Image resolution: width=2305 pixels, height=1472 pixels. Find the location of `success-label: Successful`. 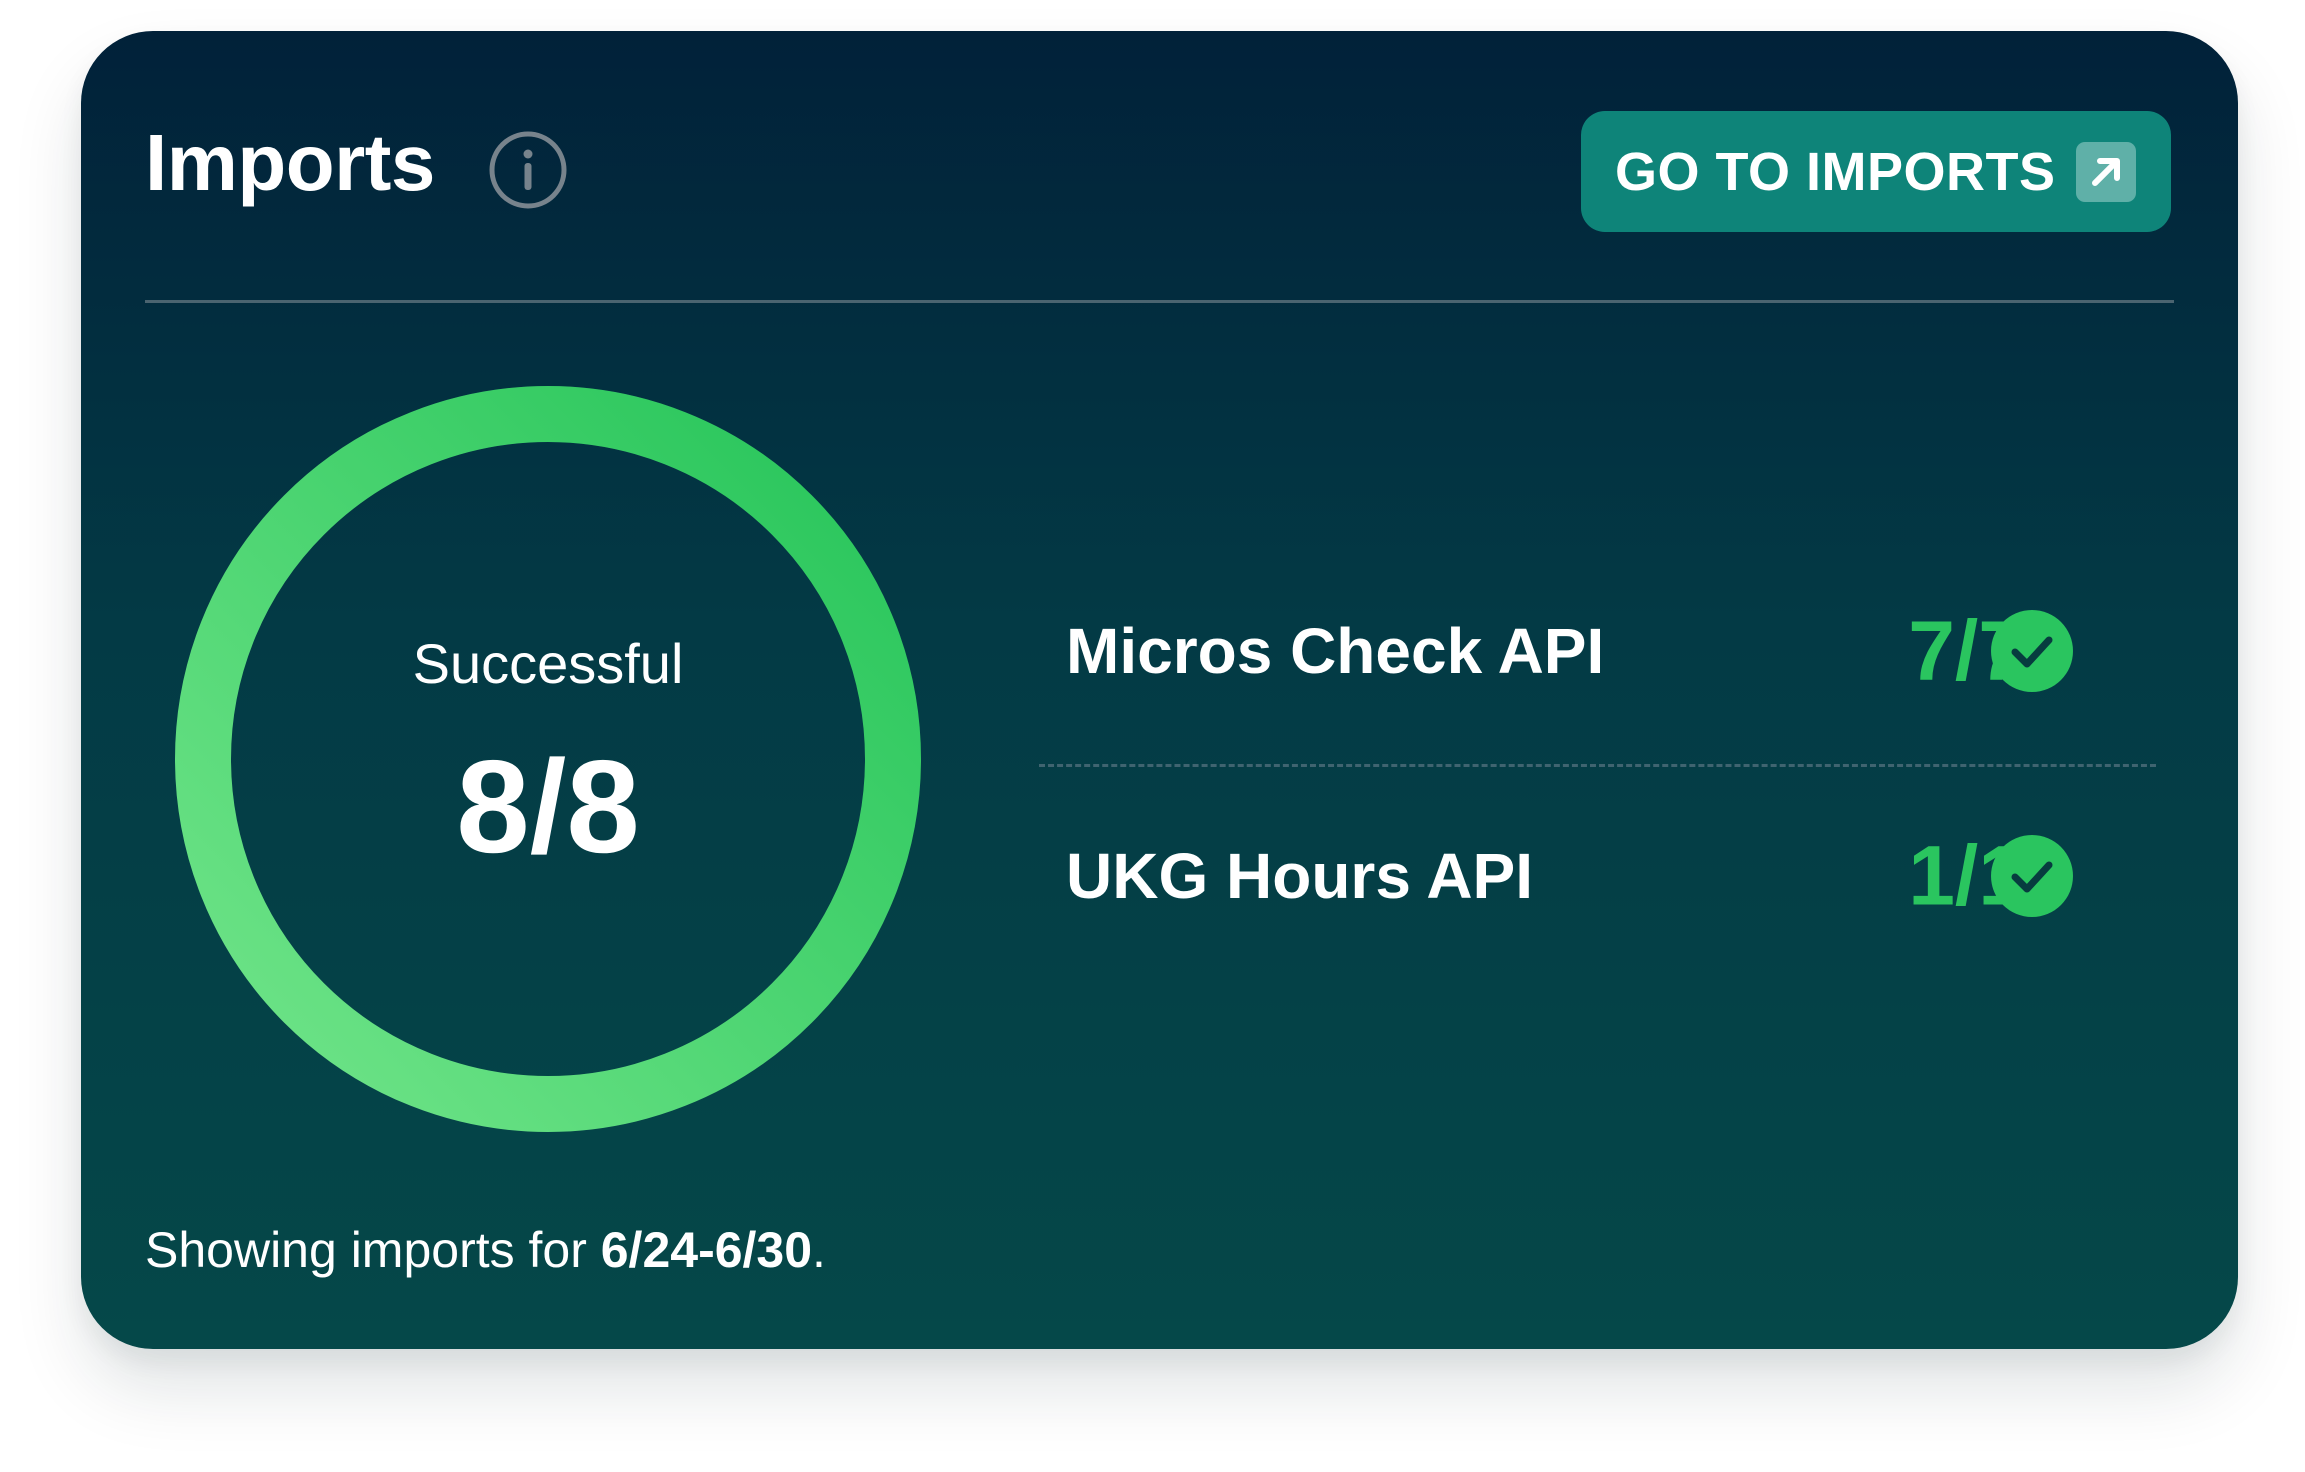

success-label: Successful is located at coordinates (548, 663).